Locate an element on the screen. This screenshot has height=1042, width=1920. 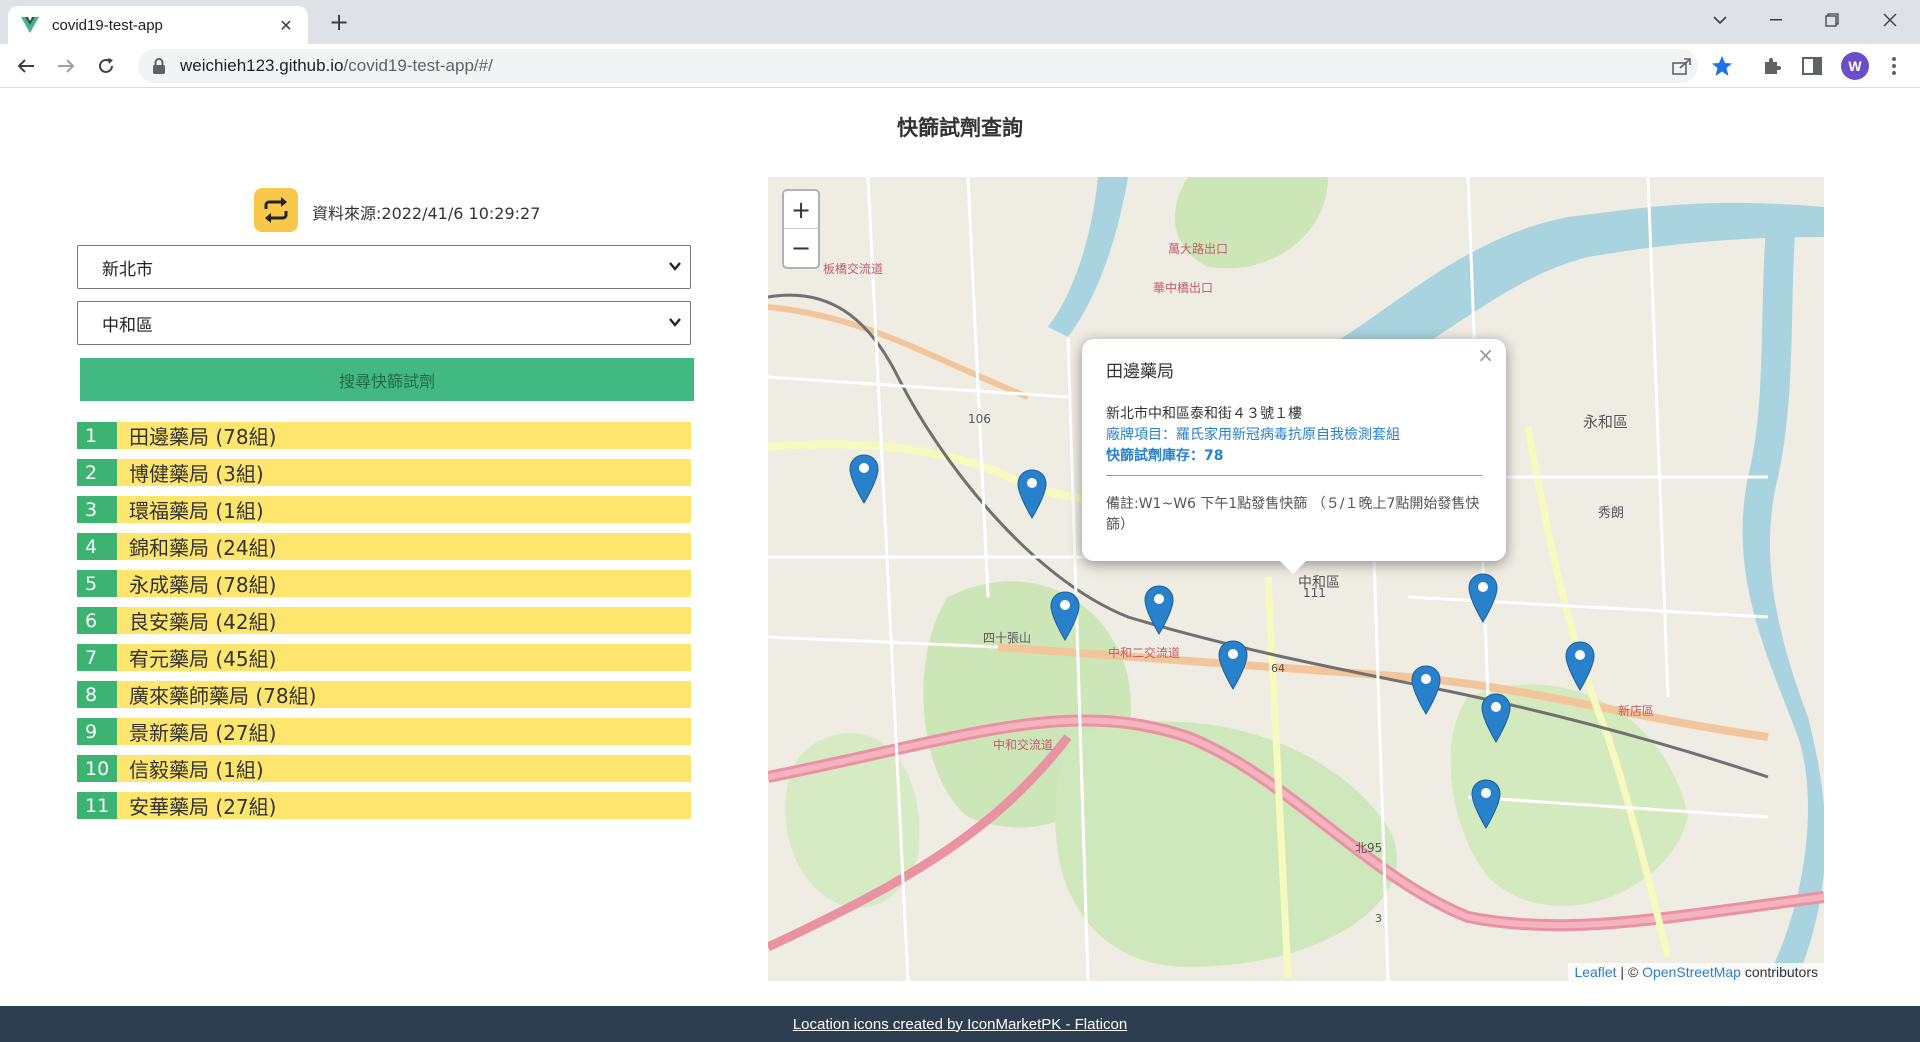
list-item: 9 景新藥局 (27組) is located at coordinates (384, 731).